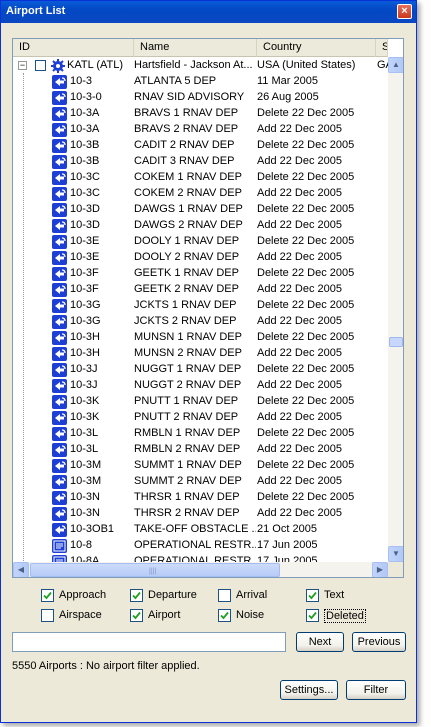 Image resolution: width=431 pixels, height=727 pixels. What do you see at coordinates (200, 146) in the screenshot?
I see `table-row: 10-3B CADIT 2 RNAV DEP Delete 22 Dec 2005` at bounding box center [200, 146].